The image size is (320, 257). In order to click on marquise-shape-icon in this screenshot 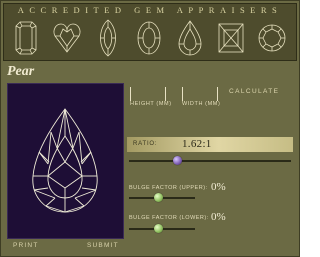, I will do `click(108, 38)`.